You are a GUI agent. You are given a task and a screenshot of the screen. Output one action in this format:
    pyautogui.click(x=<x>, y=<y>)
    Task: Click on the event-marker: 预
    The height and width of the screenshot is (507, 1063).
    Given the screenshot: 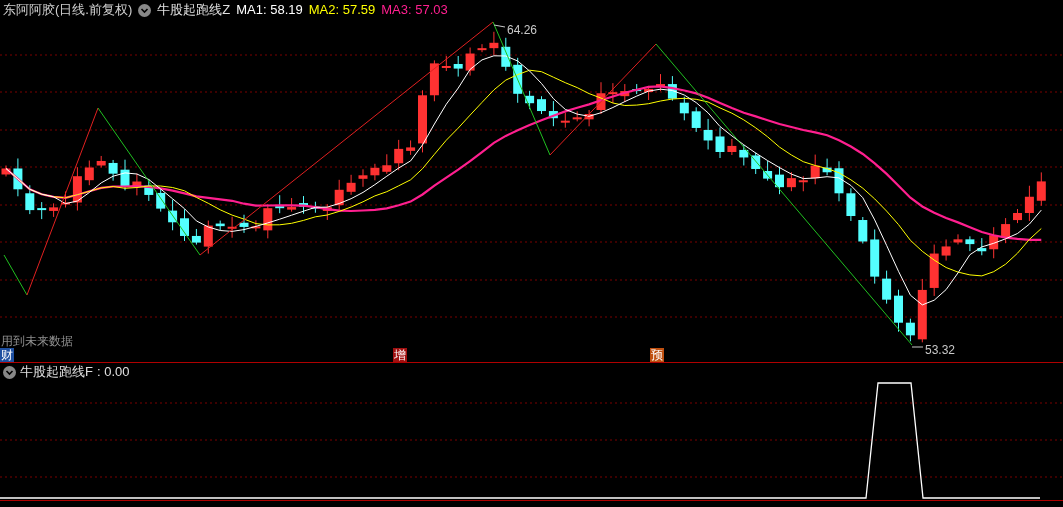 What is the action you would take?
    pyautogui.click(x=657, y=355)
    